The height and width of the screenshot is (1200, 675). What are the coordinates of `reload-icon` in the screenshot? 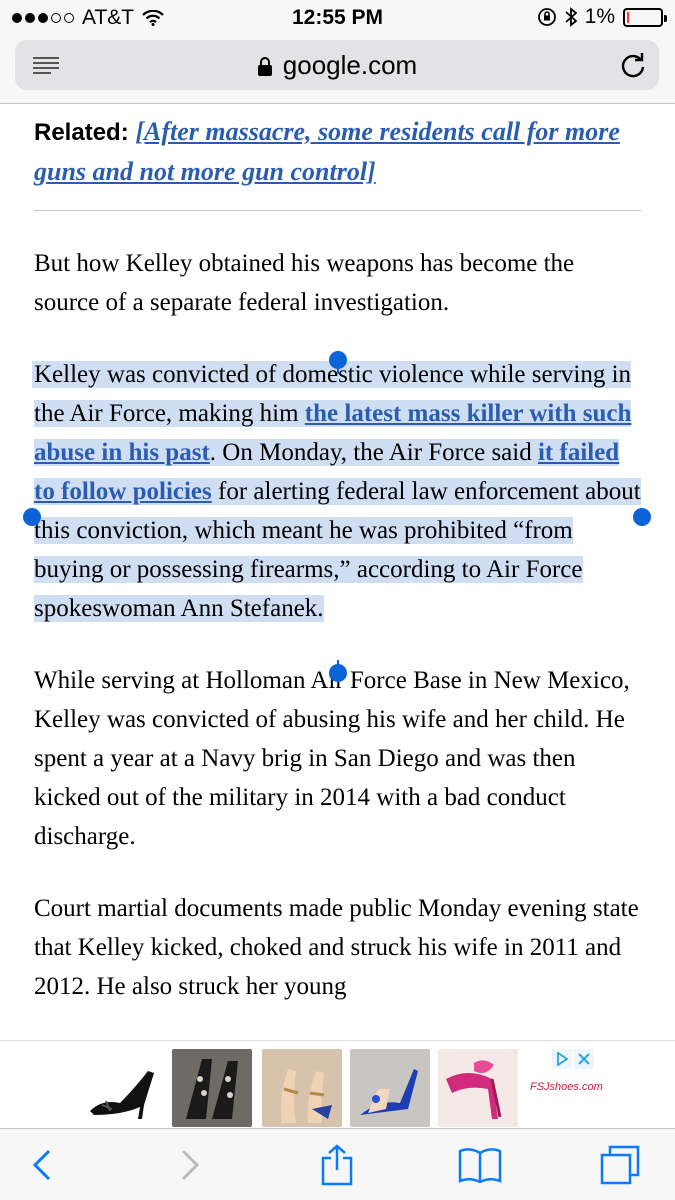 It's located at (633, 65).